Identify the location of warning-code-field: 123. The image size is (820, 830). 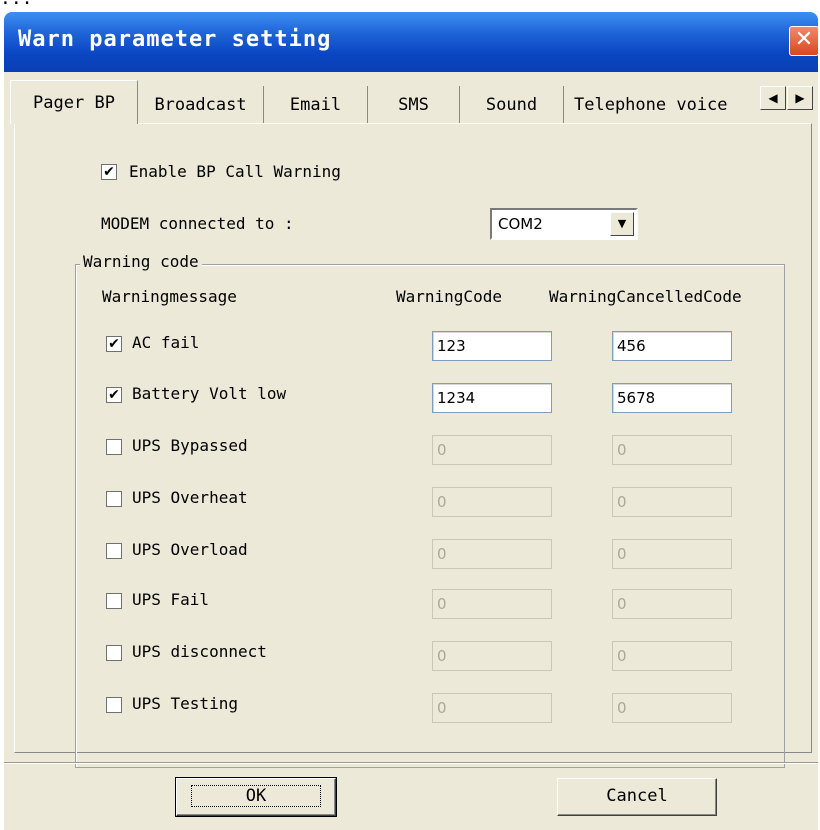
(492, 346).